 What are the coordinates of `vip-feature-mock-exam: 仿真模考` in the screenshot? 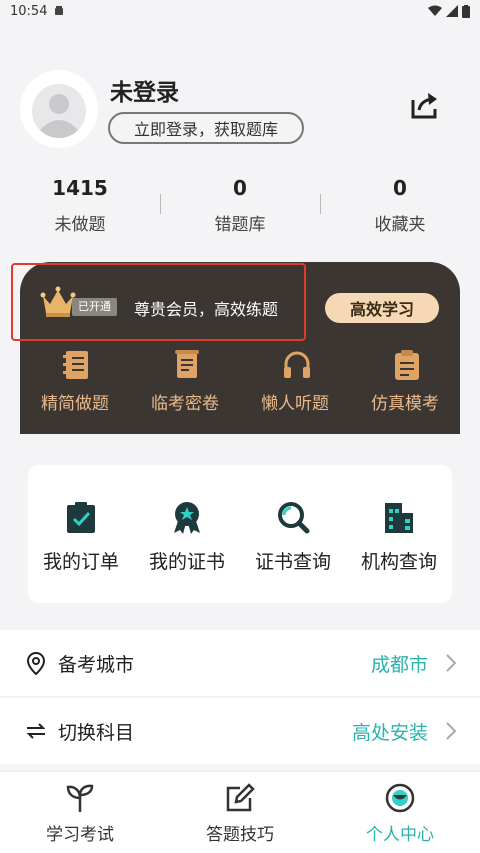 It's located at (405, 385).